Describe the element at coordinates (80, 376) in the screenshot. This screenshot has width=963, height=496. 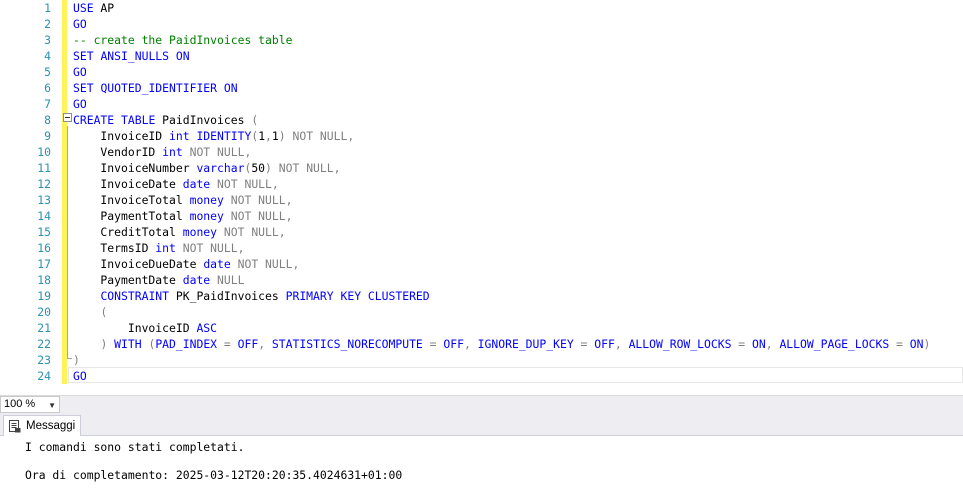
I see `code-text: GO` at that location.